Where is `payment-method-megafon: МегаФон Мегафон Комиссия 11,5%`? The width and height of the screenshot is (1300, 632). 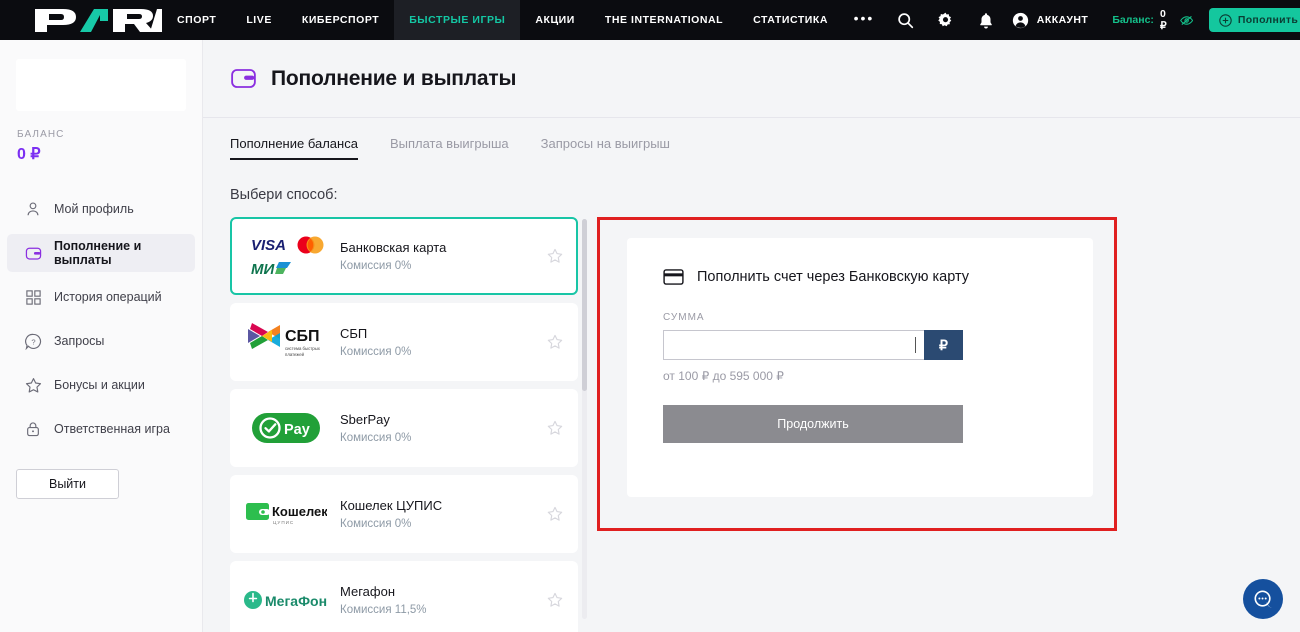
payment-method-megafon: МегаФон Мегафон Комиссия 11,5% is located at coordinates (404, 596).